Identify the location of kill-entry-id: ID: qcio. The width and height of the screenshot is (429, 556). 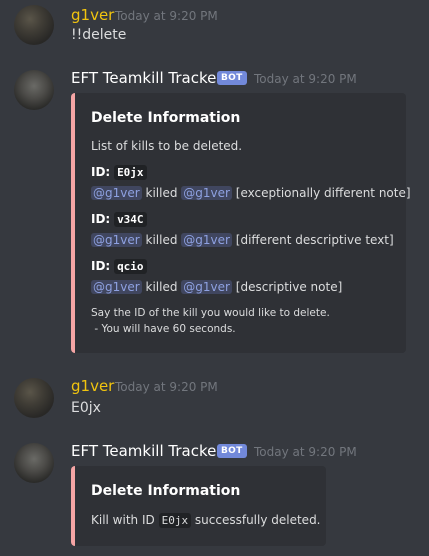
(119, 266).